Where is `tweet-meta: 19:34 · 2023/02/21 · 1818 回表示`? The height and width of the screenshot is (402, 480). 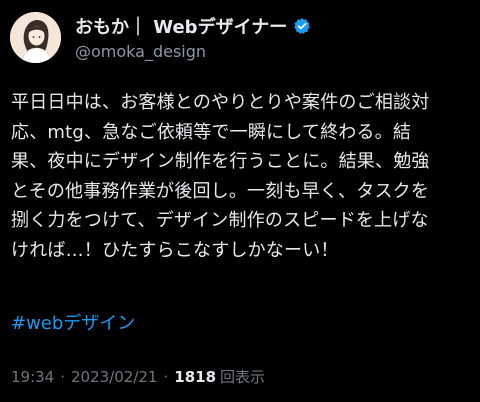
tweet-meta: 19:34 · 2023/02/21 · 1818 回表示 is located at coordinates (138, 376).